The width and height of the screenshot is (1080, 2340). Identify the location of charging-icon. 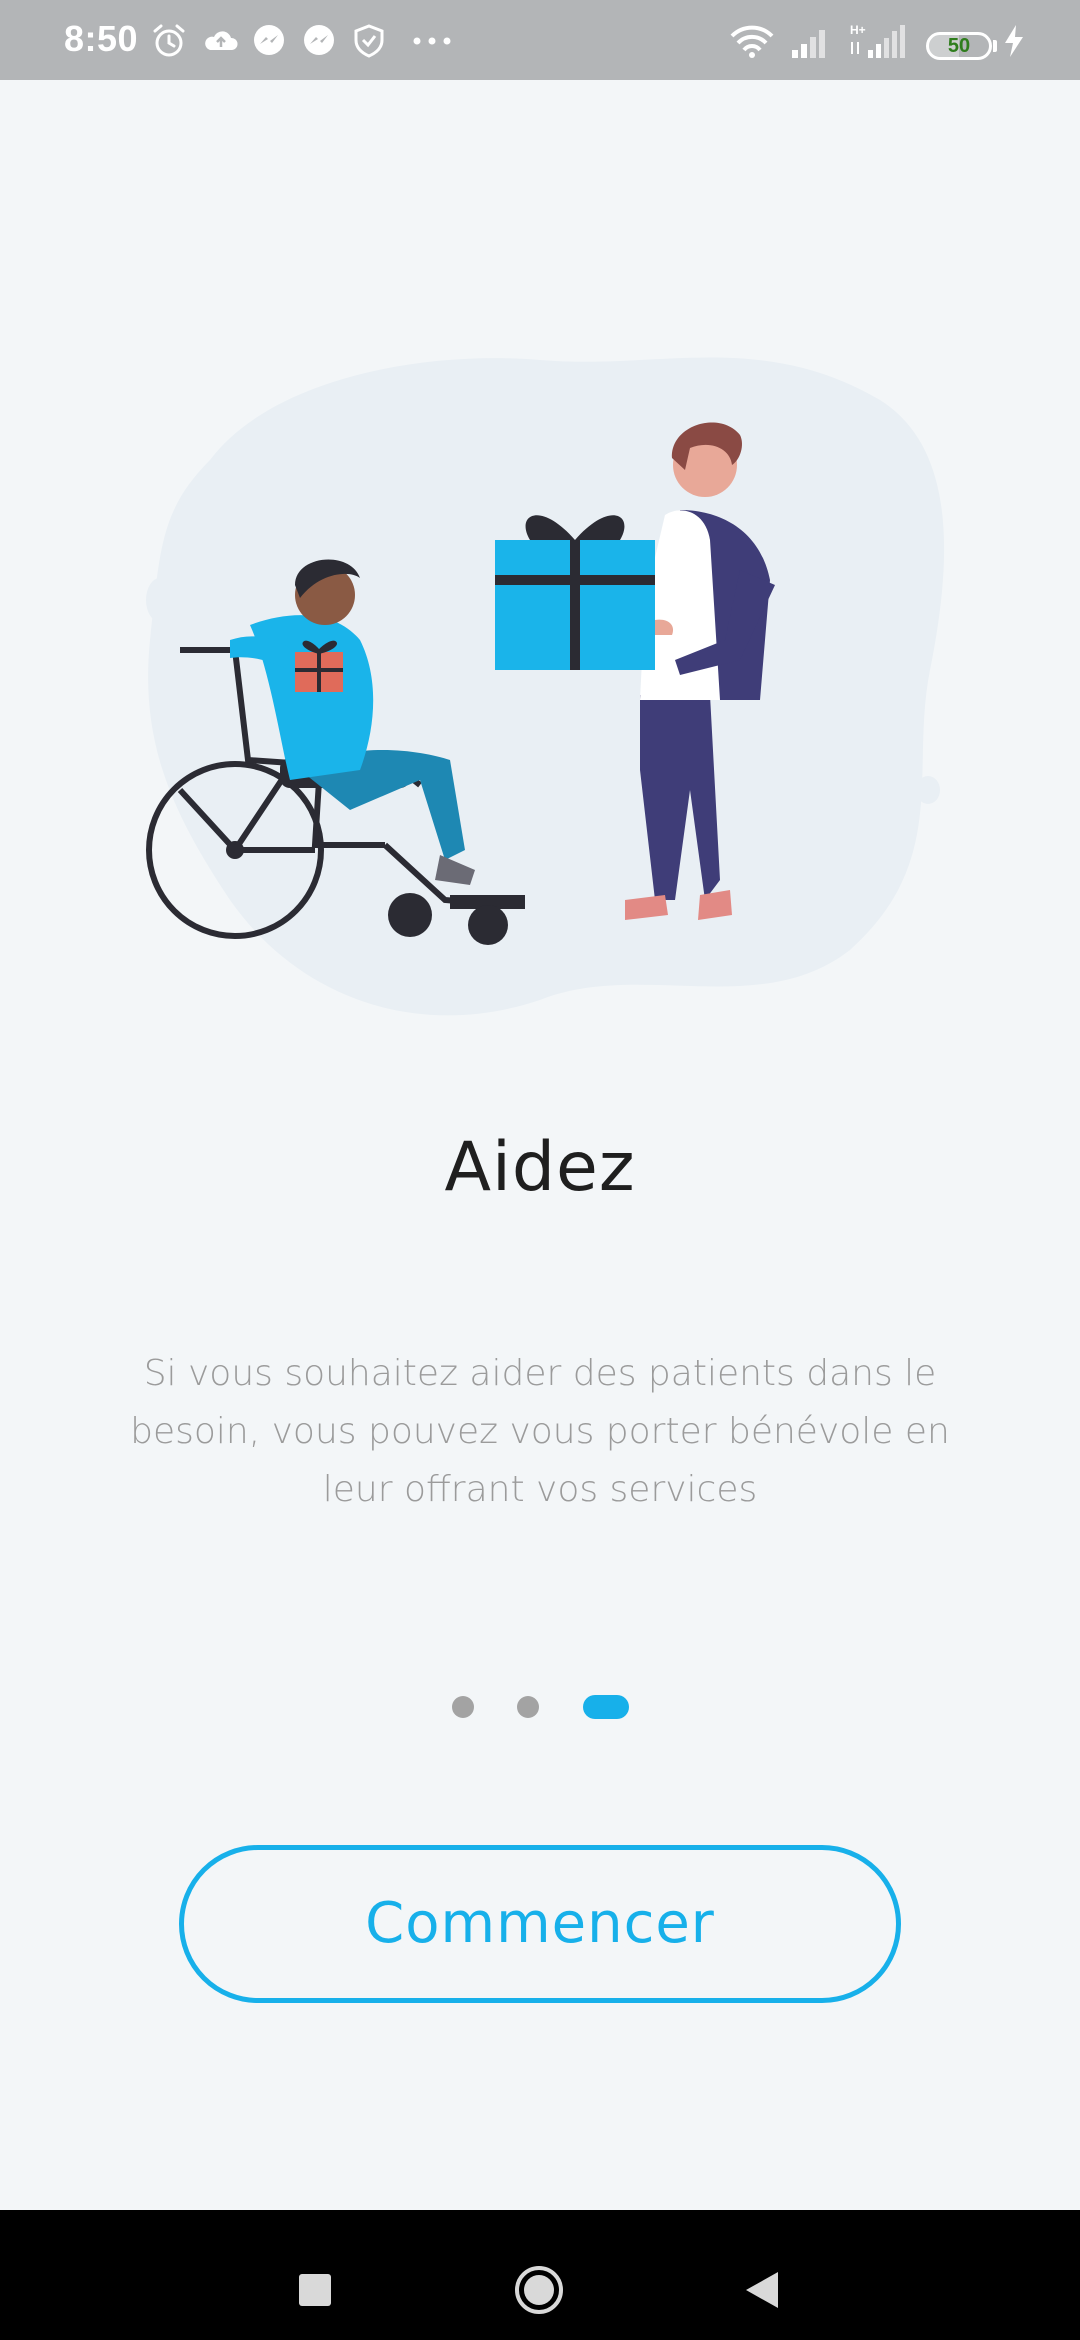
(1014, 41).